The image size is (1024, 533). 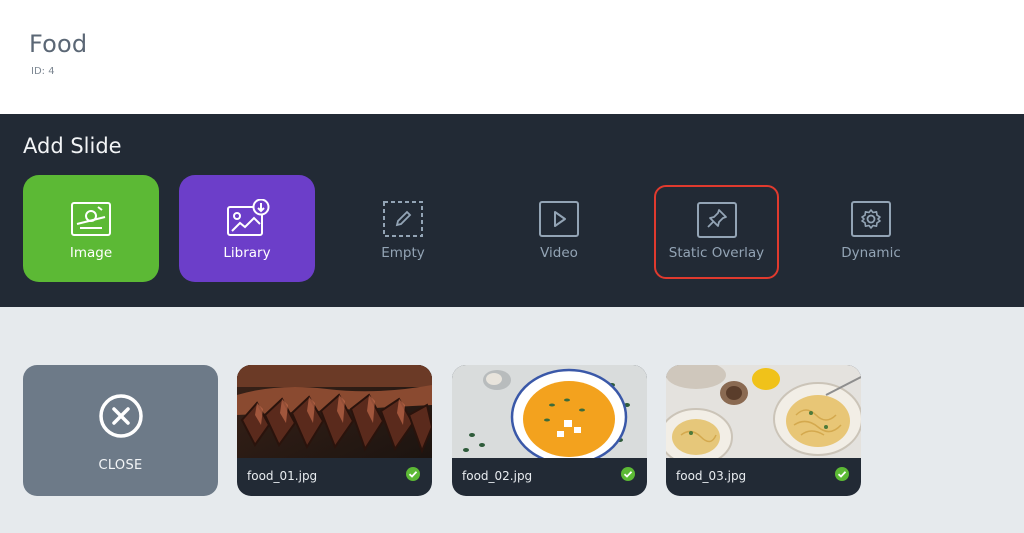 I want to click on library-item: food_01.jpg, so click(x=334, y=430).